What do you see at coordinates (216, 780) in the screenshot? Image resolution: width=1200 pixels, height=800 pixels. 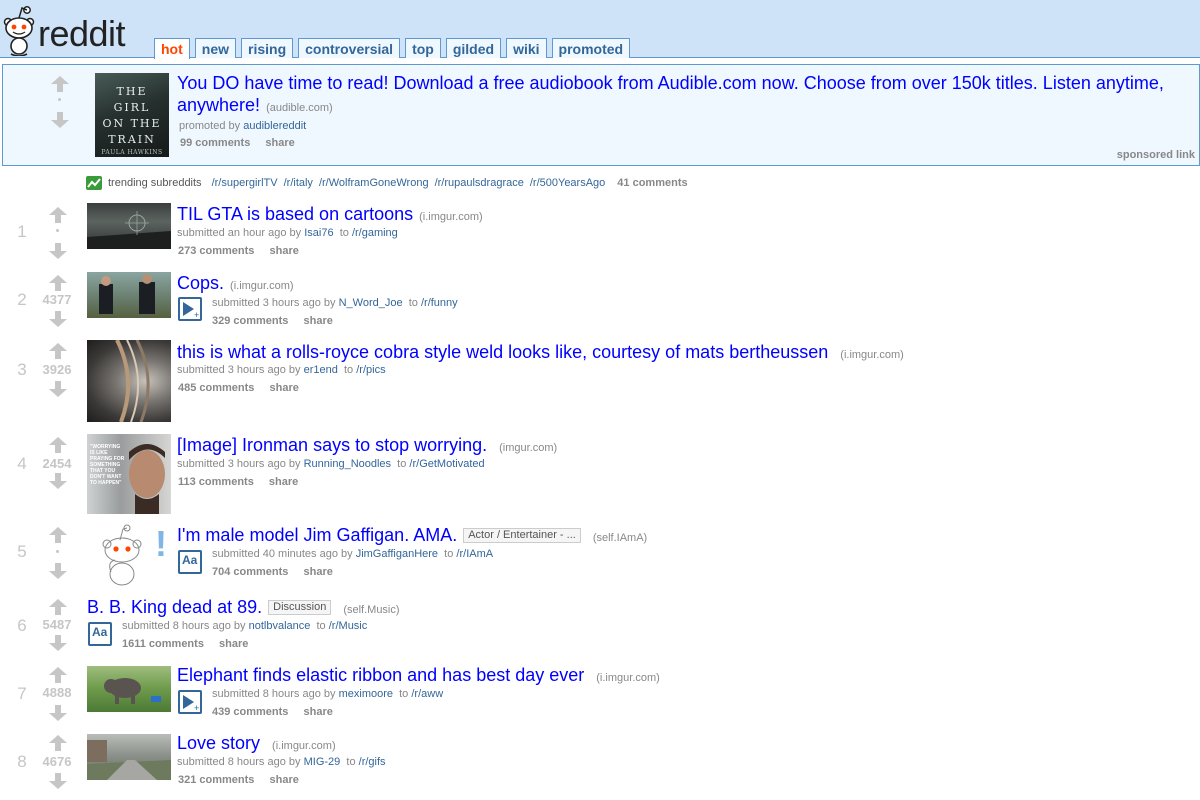 I see `post-comments-link: 321 comments` at bounding box center [216, 780].